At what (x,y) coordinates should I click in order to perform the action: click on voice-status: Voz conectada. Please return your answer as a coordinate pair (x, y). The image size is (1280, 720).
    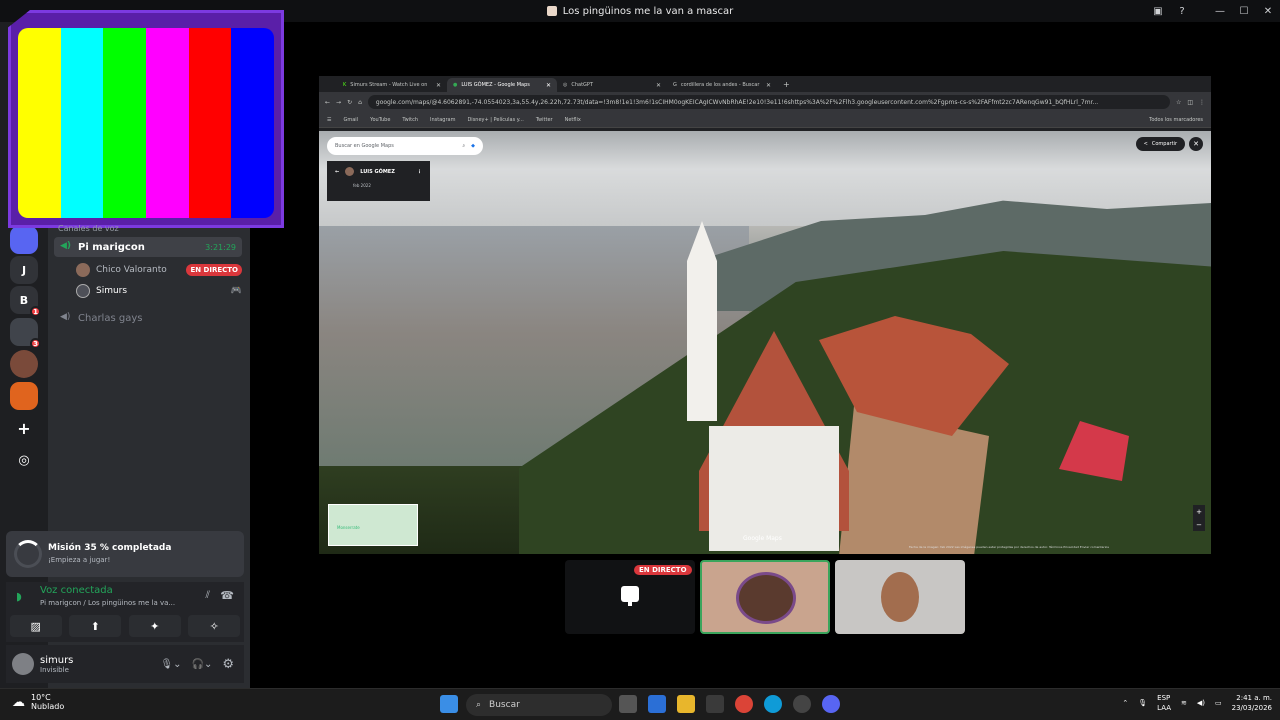
    Looking at the image, I should click on (76, 590).